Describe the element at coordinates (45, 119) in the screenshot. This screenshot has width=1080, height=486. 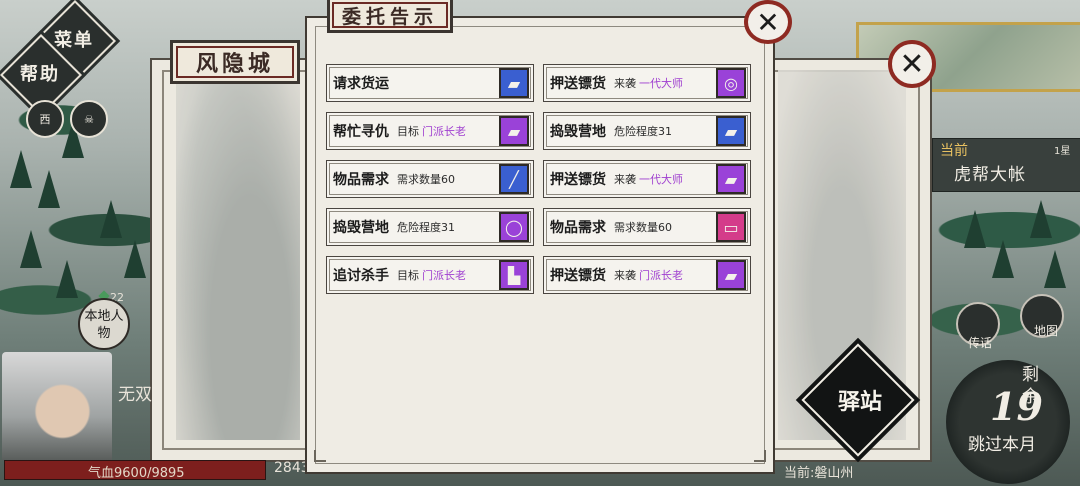
I see `skill-circle-icon: 西` at that location.